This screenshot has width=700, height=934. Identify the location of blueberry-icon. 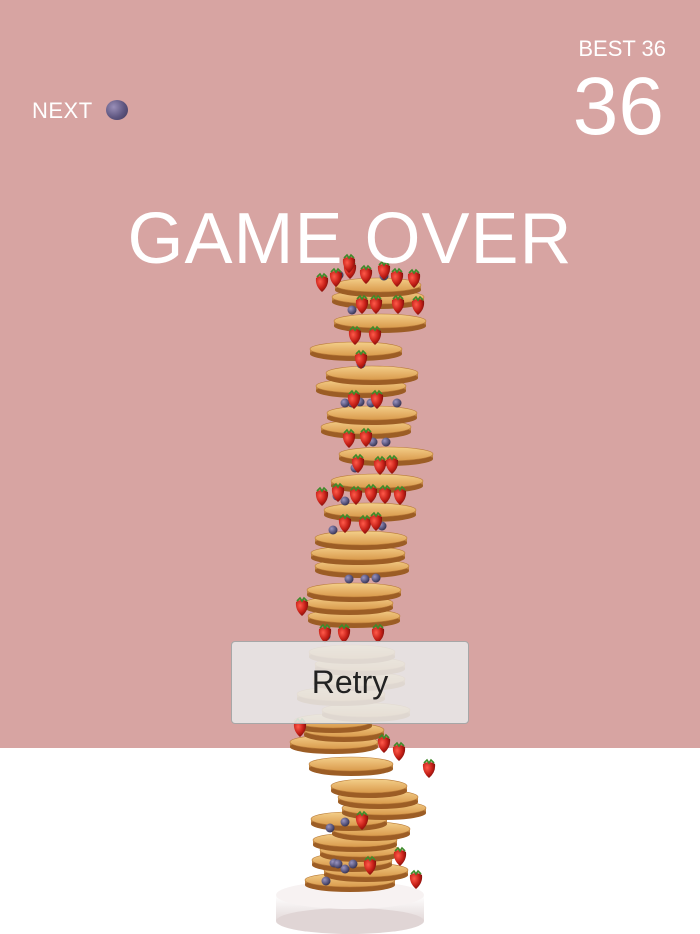
(117, 110).